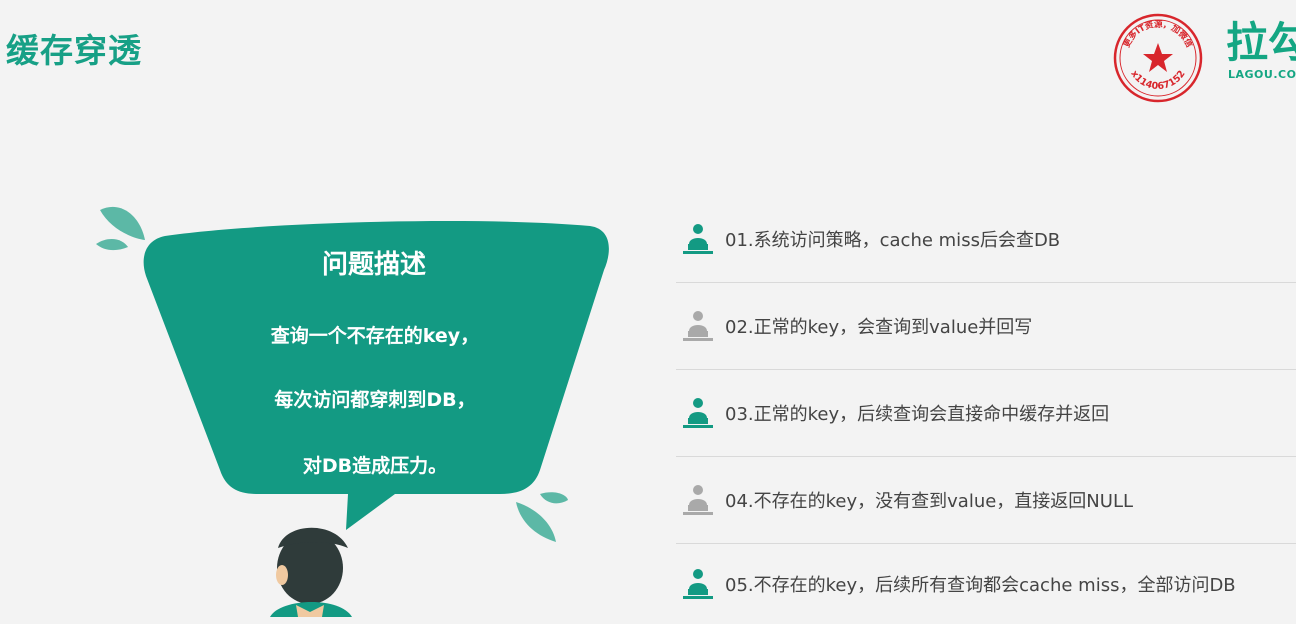 The image size is (1296, 624). I want to click on list-item-text: 04.不存在的key，没有查到value，直接返回NULL, so click(929, 501).